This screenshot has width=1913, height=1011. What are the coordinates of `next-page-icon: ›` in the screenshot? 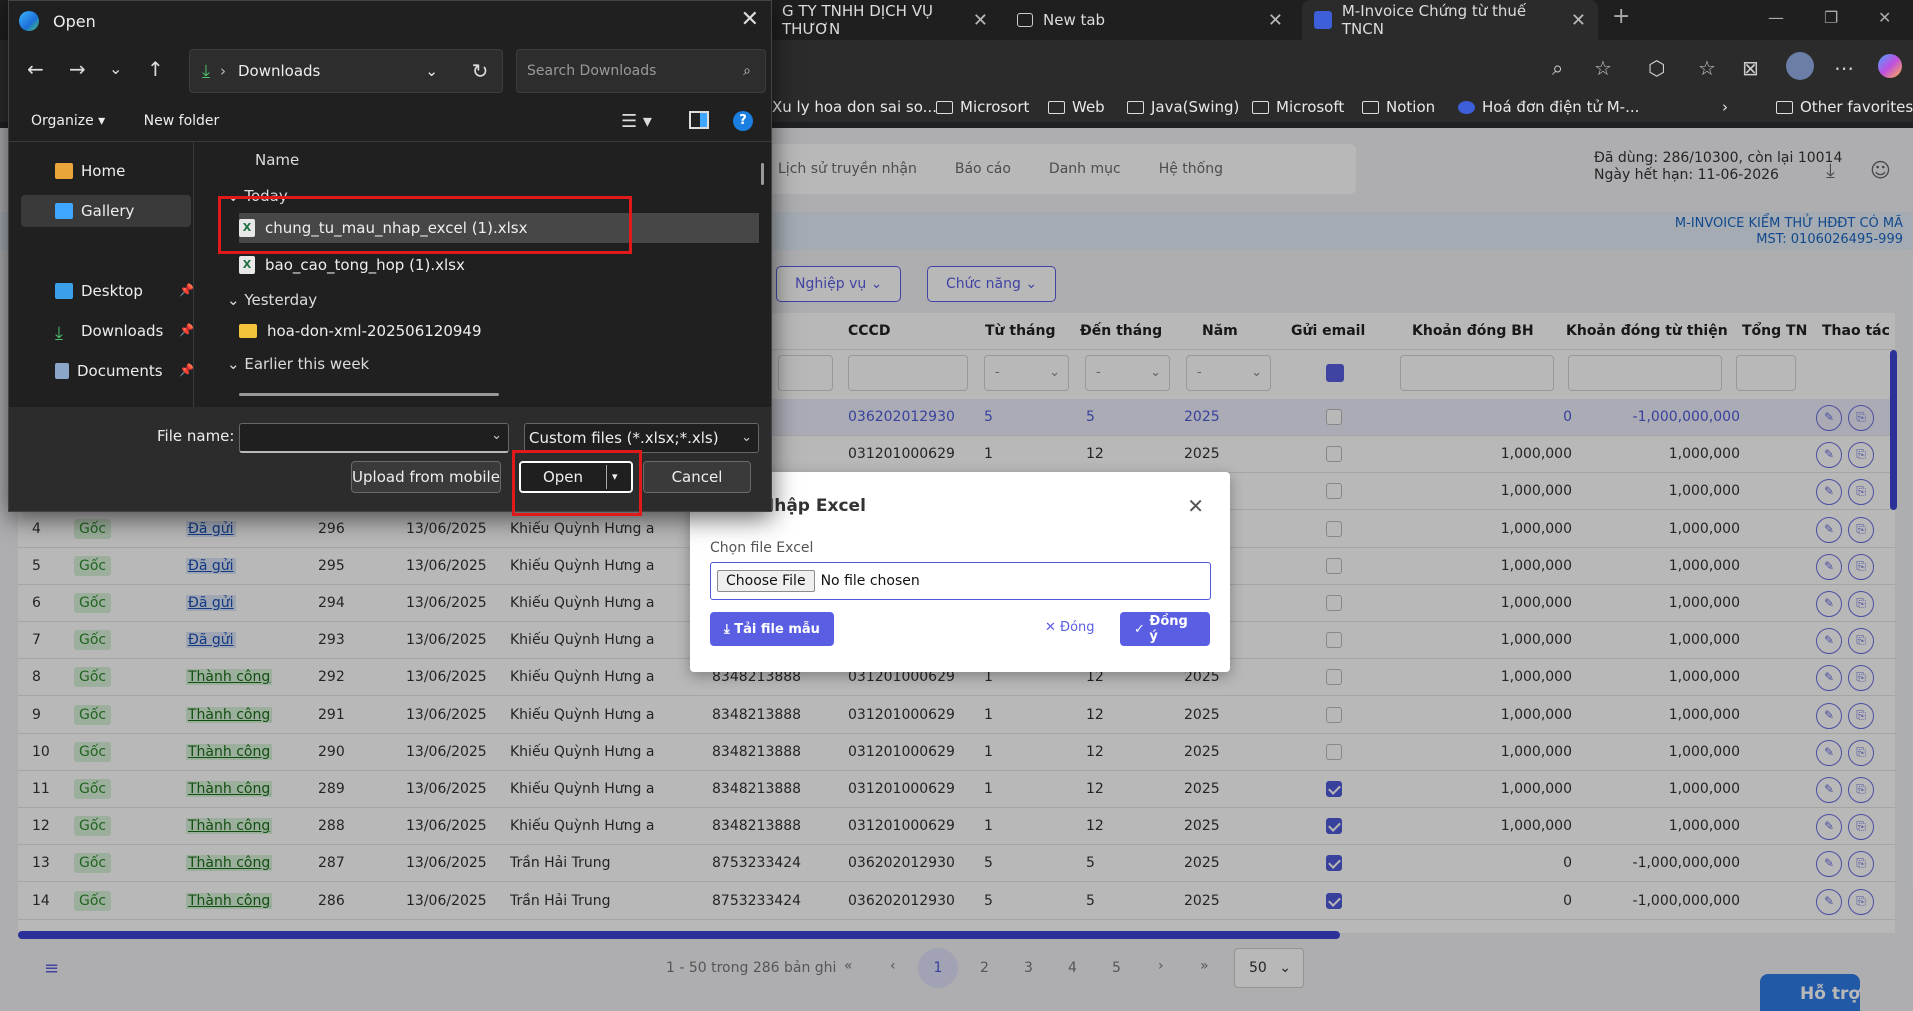 It's located at (1161, 966).